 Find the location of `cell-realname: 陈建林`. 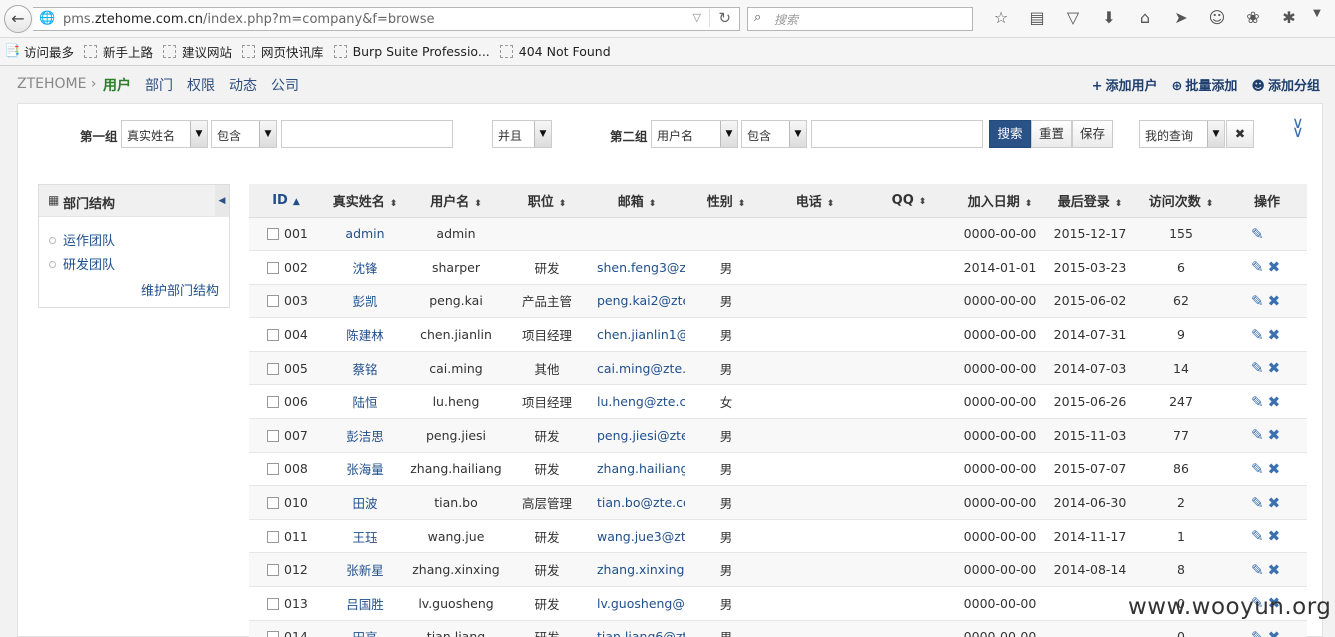

cell-realname: 陈建林 is located at coordinates (365, 334).